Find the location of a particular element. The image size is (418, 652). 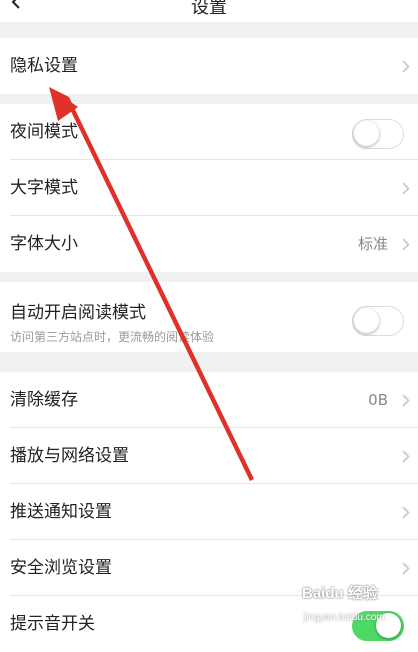

settings-group-reader: 自动开启阅读模式 访问第三方站点时，更流畅的阅读体验 is located at coordinates (209, 317).